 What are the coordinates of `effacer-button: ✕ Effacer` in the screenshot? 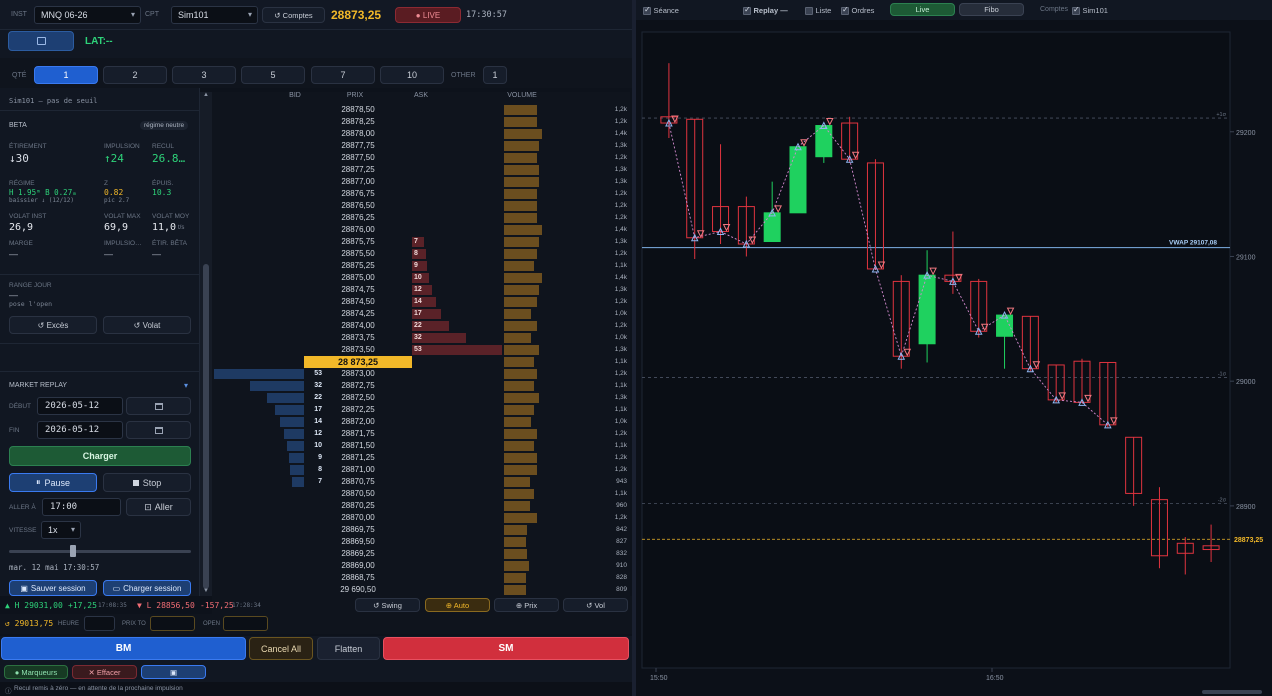 It's located at (104, 672).